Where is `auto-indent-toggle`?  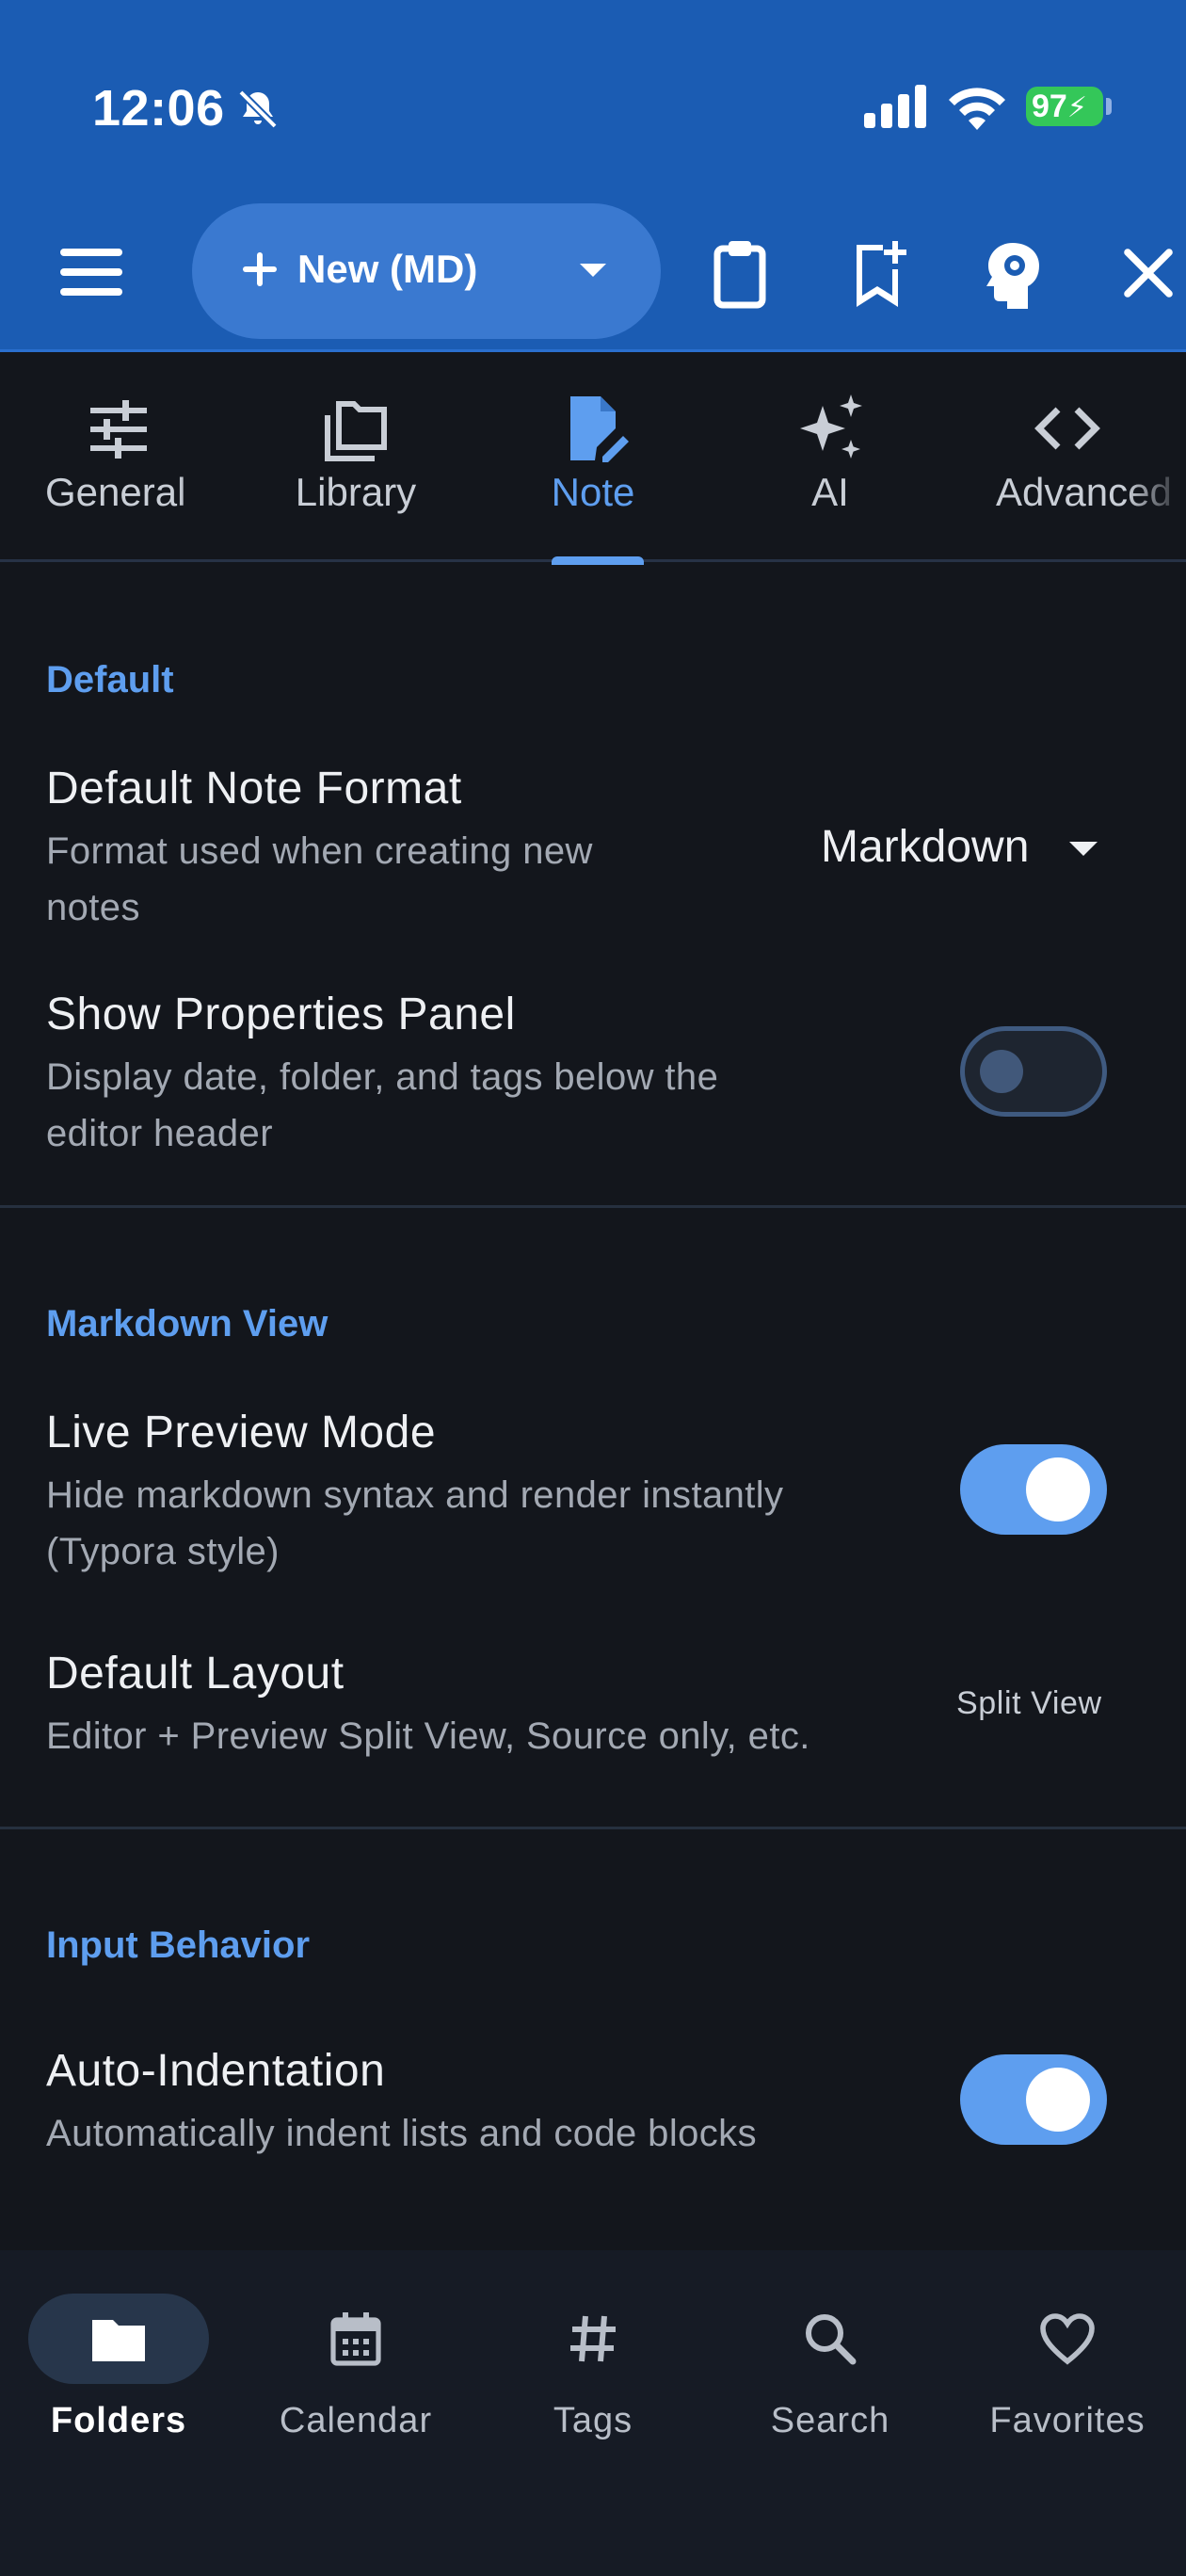 auto-indent-toggle is located at coordinates (1033, 2099).